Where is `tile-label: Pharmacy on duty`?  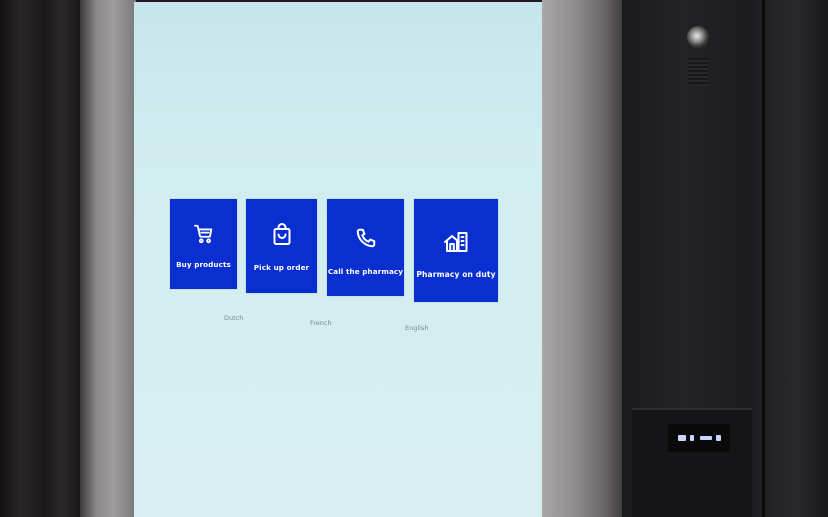 tile-label: Pharmacy on duty is located at coordinates (456, 274).